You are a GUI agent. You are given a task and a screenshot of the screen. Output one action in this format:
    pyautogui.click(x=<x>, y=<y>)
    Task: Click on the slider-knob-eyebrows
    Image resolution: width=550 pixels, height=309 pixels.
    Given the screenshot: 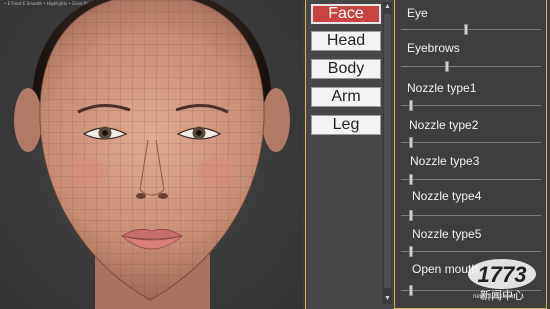 What is the action you would take?
    pyautogui.click(x=446, y=66)
    